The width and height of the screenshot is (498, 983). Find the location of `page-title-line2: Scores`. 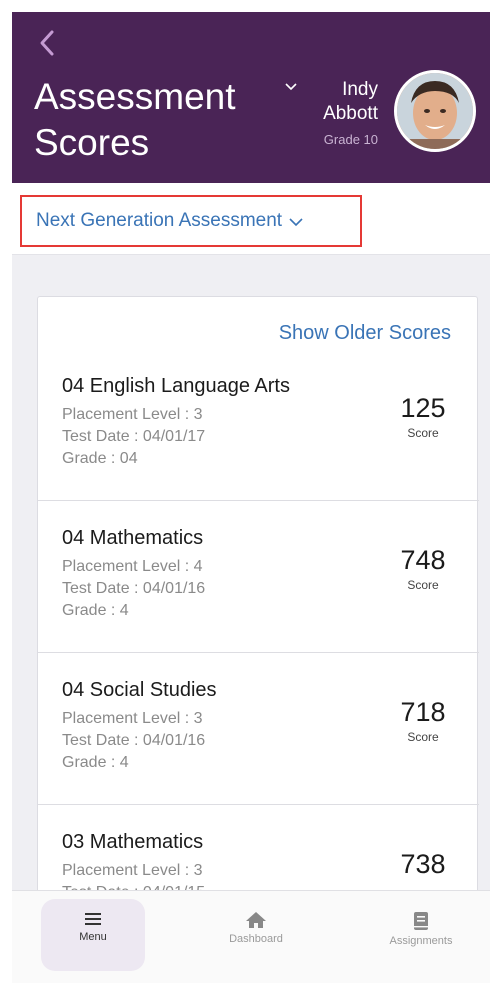

page-title-line2: Scores is located at coordinates (92, 142).